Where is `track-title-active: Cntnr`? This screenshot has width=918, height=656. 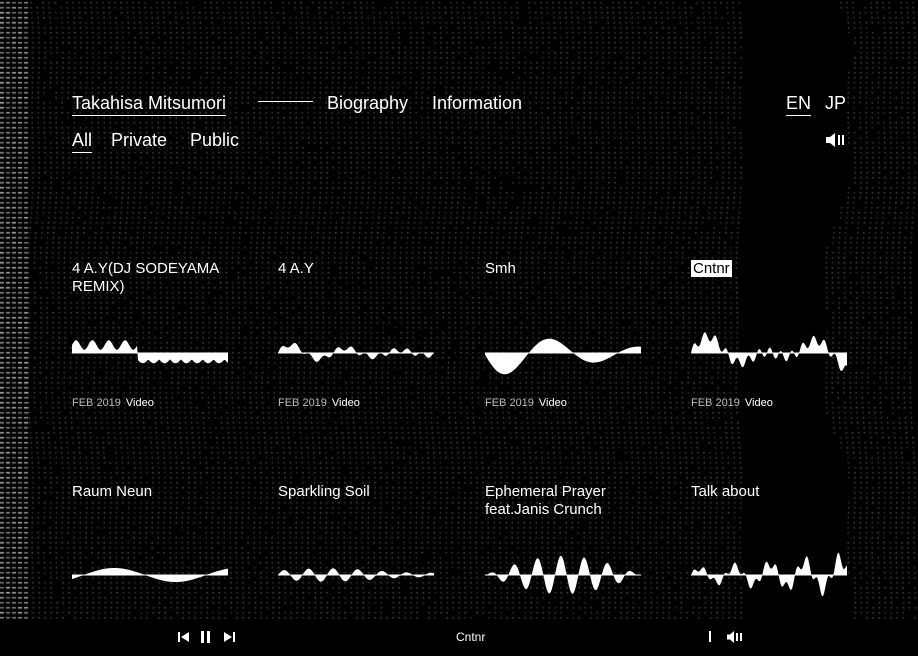 track-title-active: Cntnr is located at coordinates (776, 269).